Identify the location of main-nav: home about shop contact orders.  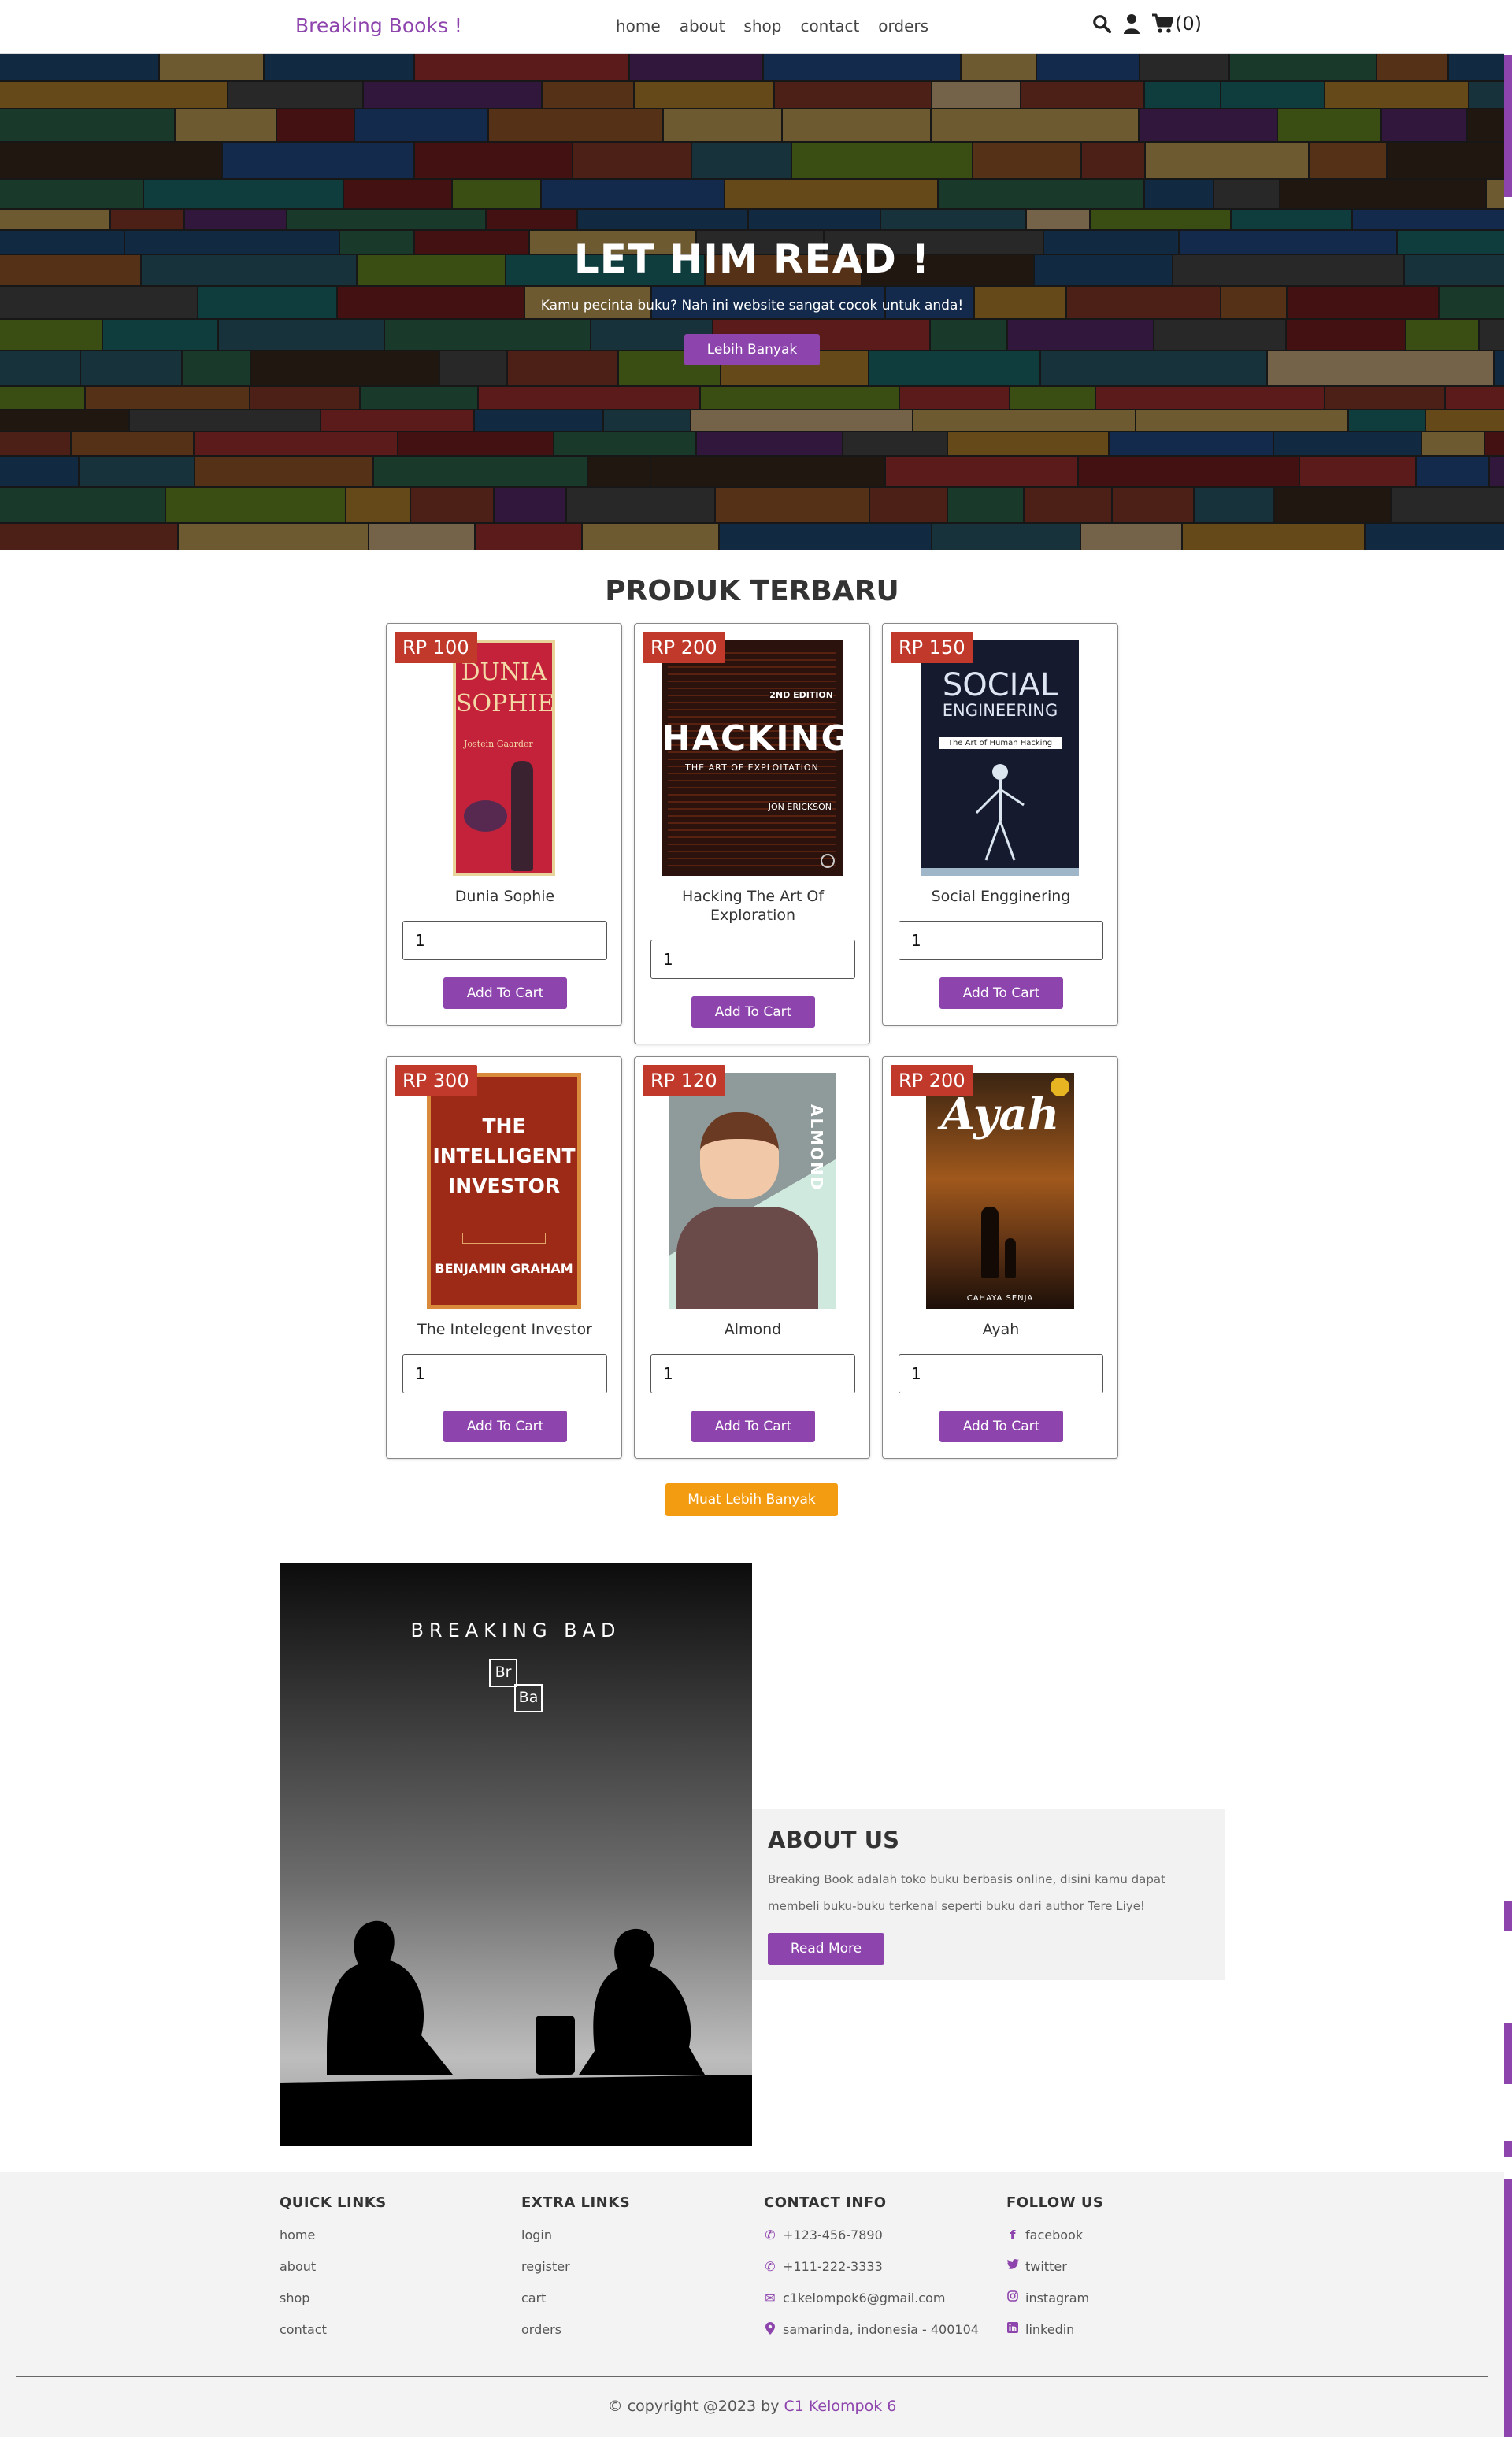
(772, 26).